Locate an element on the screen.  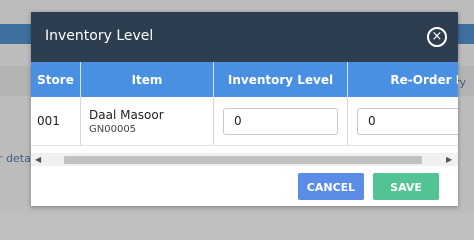
inventory-level-input is located at coordinates (280, 121).